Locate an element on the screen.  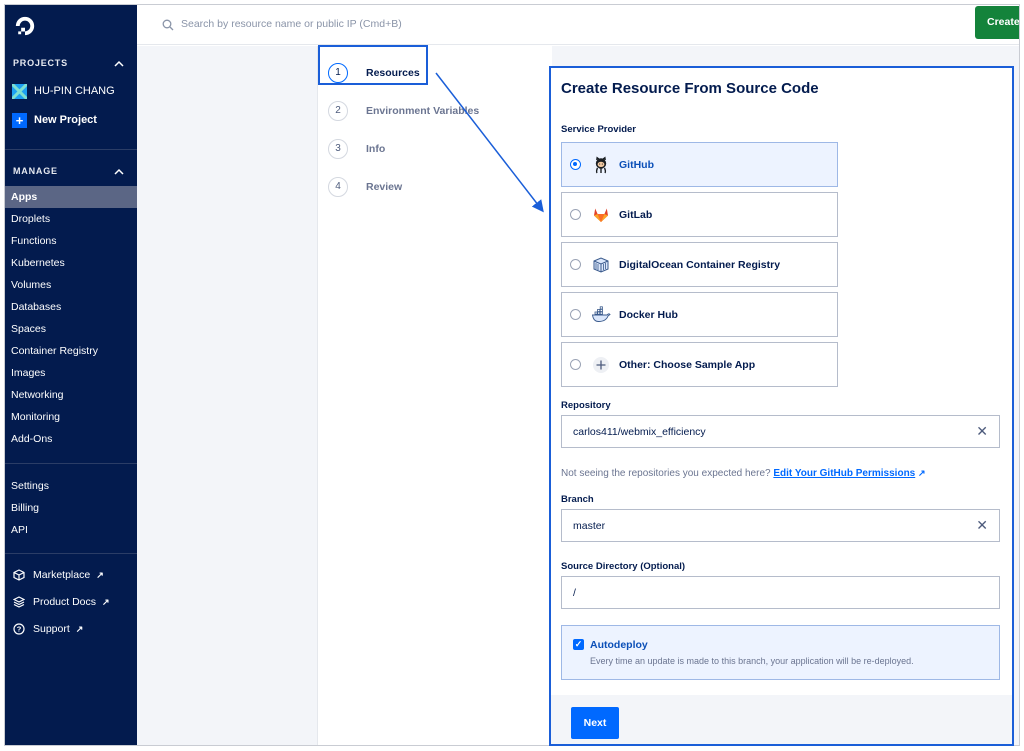
sidebar-item-volumes: Volumes is located at coordinates (71, 285).